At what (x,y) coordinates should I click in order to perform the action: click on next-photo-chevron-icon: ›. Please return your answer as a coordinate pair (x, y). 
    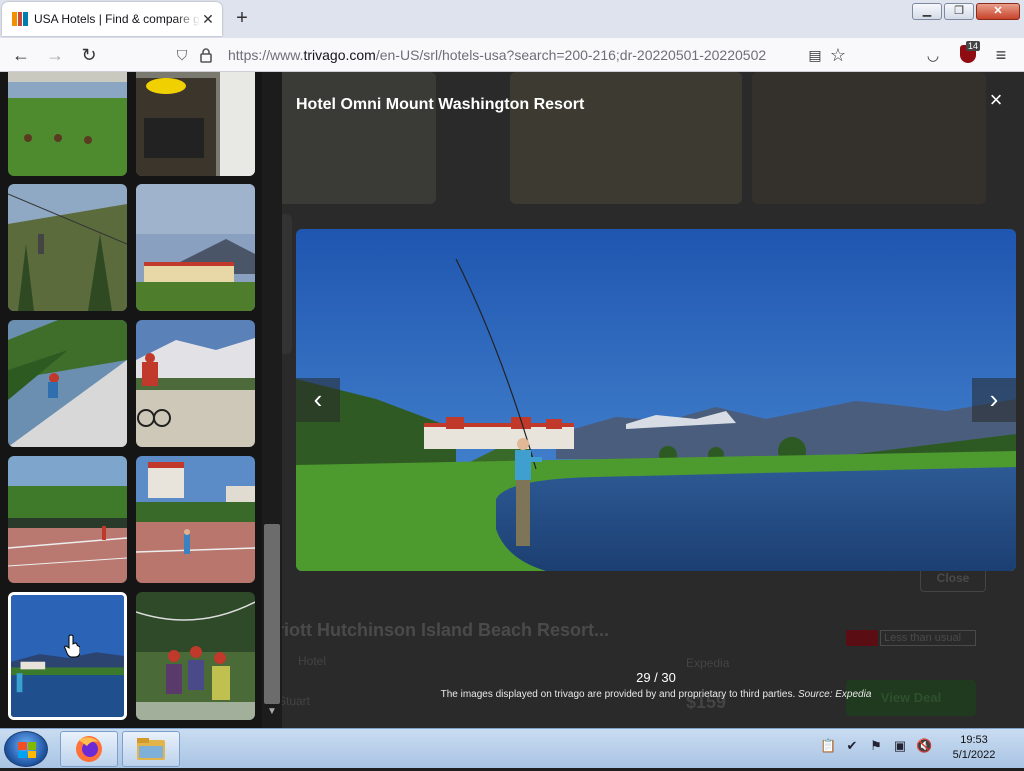
    Looking at the image, I should click on (994, 400).